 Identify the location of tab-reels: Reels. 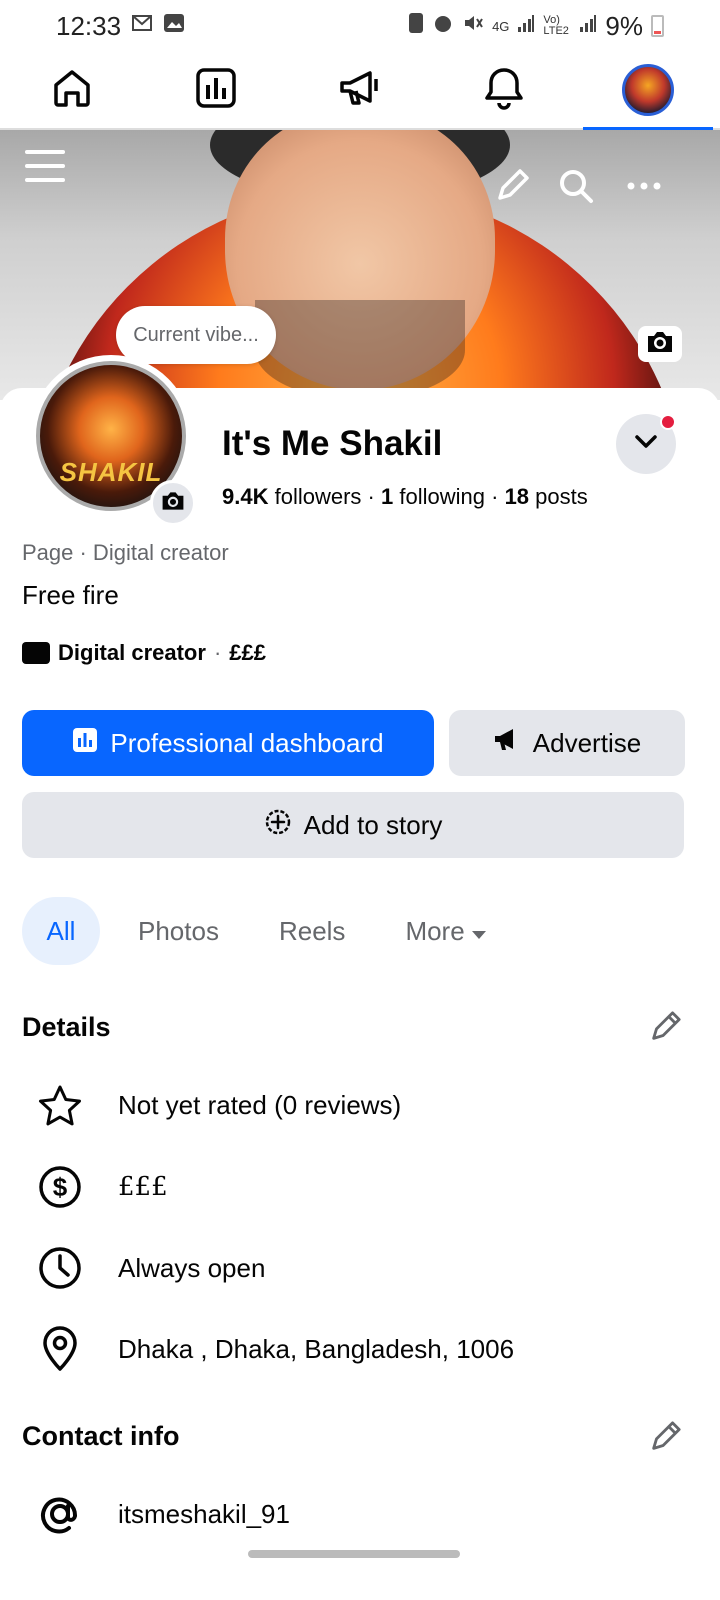
(312, 931).